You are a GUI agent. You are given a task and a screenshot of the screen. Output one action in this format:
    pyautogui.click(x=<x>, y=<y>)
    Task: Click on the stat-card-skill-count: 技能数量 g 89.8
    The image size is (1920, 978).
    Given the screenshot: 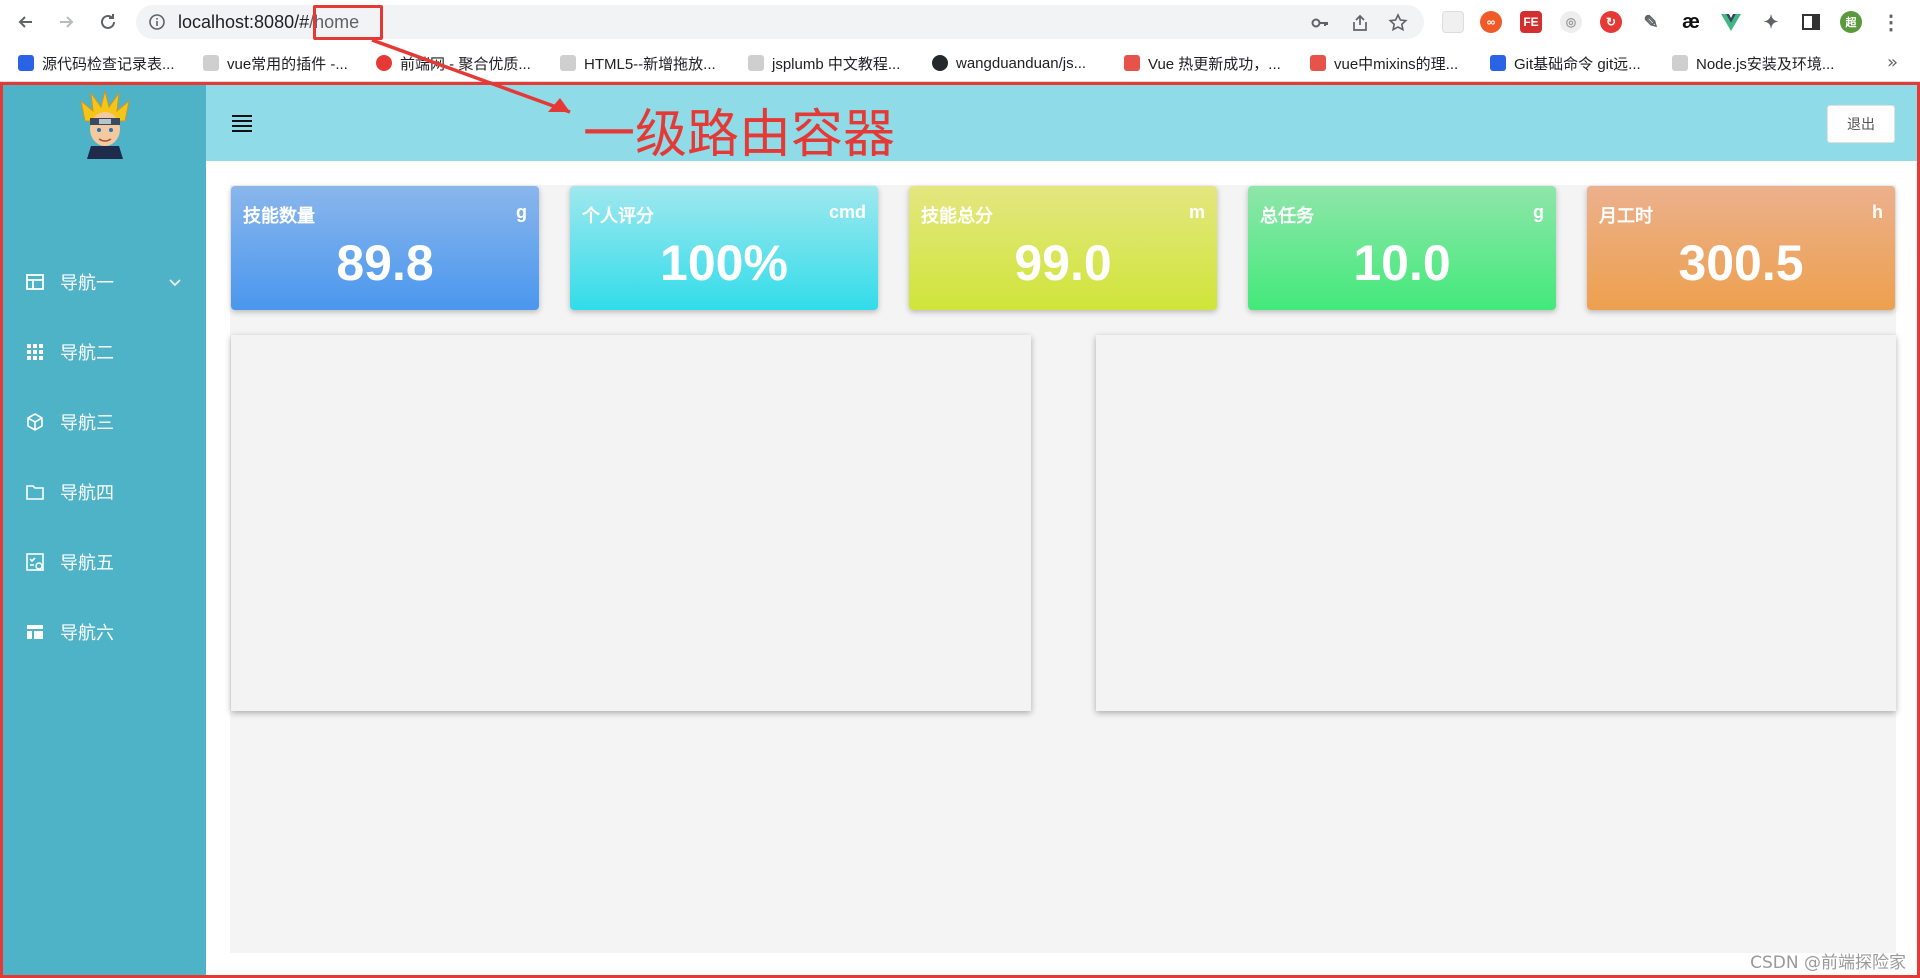 What is the action you would take?
    pyautogui.click(x=385, y=248)
    